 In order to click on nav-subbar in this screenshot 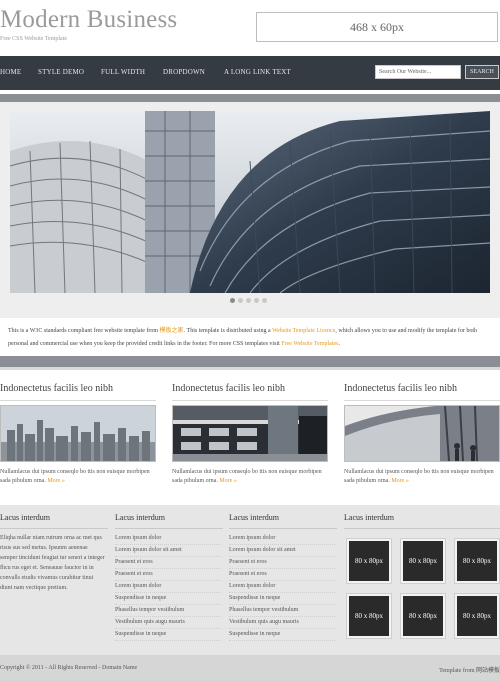, I will do `click(250, 98)`.